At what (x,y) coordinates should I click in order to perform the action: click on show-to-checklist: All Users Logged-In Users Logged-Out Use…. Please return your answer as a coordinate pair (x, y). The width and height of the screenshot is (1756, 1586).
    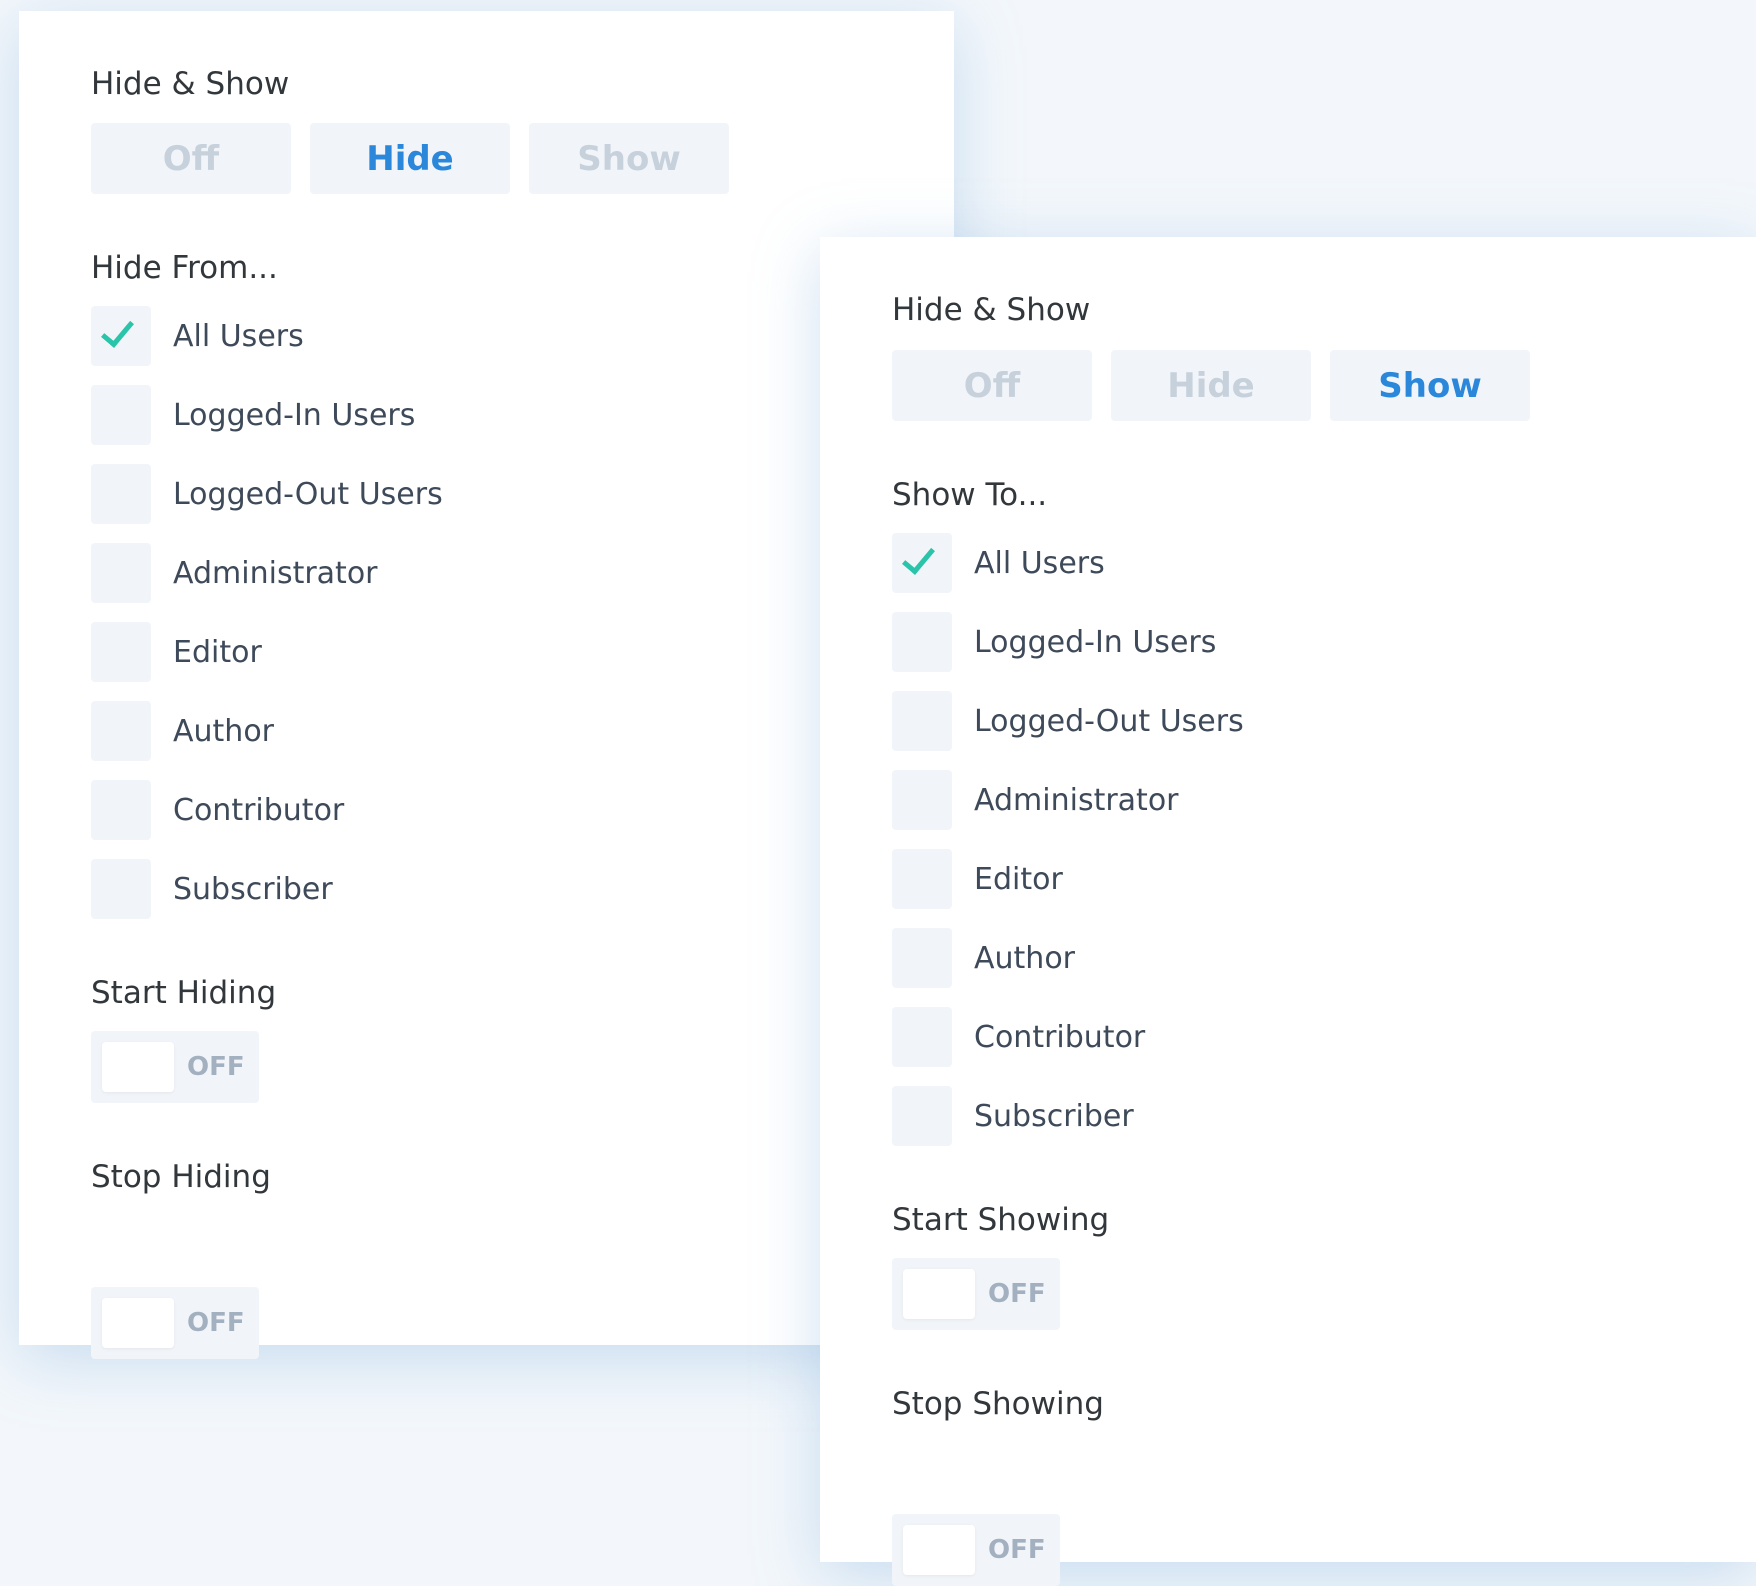
    Looking at the image, I should click on (1068, 839).